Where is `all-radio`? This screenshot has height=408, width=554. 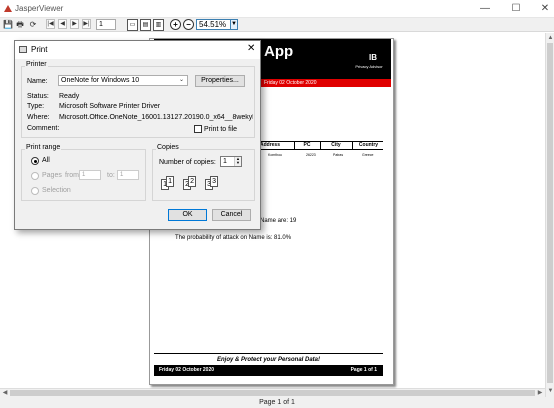 all-radio is located at coordinates (35, 161).